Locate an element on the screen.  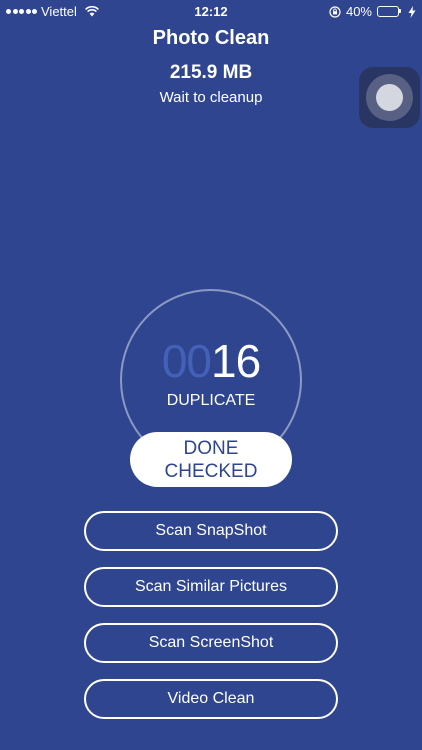
done-checked-line2: CHECKED is located at coordinates (211, 471).